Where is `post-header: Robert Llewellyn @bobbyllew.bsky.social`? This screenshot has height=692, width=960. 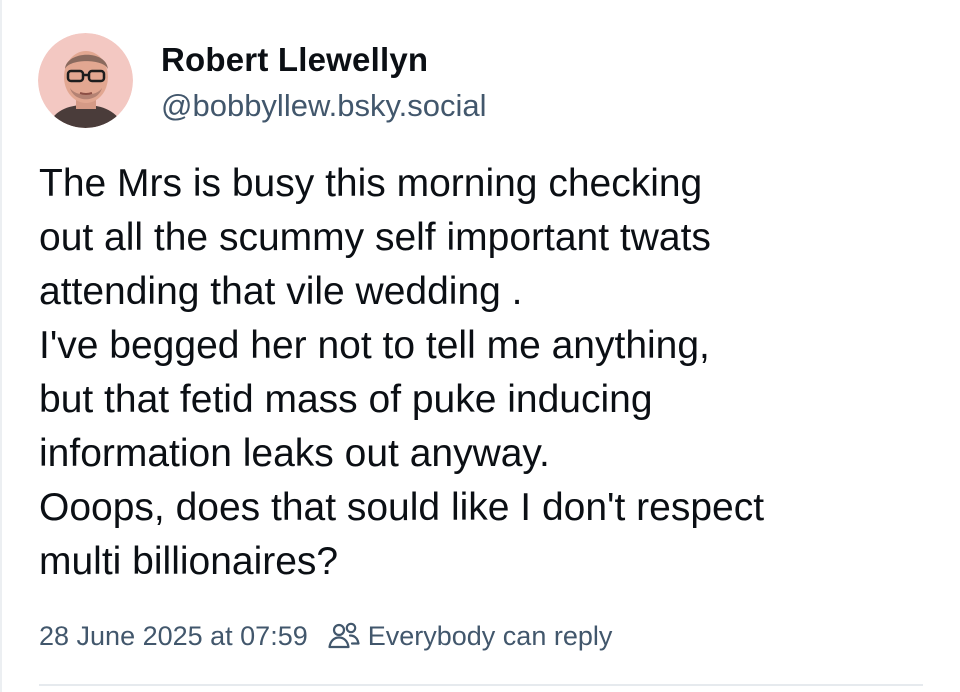
post-header: Robert Llewellyn @bobbyllew.bsky.social is located at coordinates (262, 80).